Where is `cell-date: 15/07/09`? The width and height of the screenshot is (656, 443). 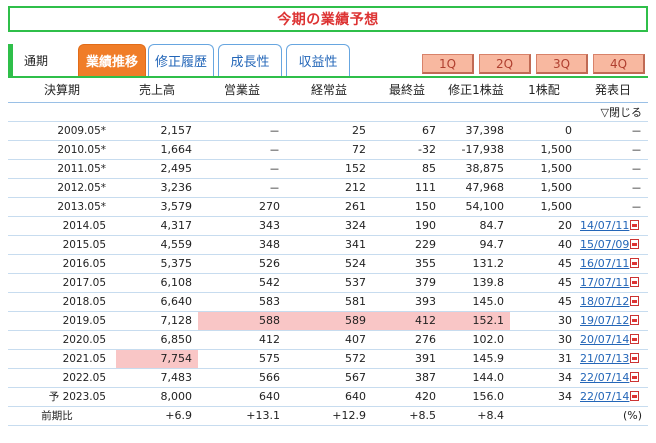 cell-date: 15/07/09 is located at coordinates (613, 245).